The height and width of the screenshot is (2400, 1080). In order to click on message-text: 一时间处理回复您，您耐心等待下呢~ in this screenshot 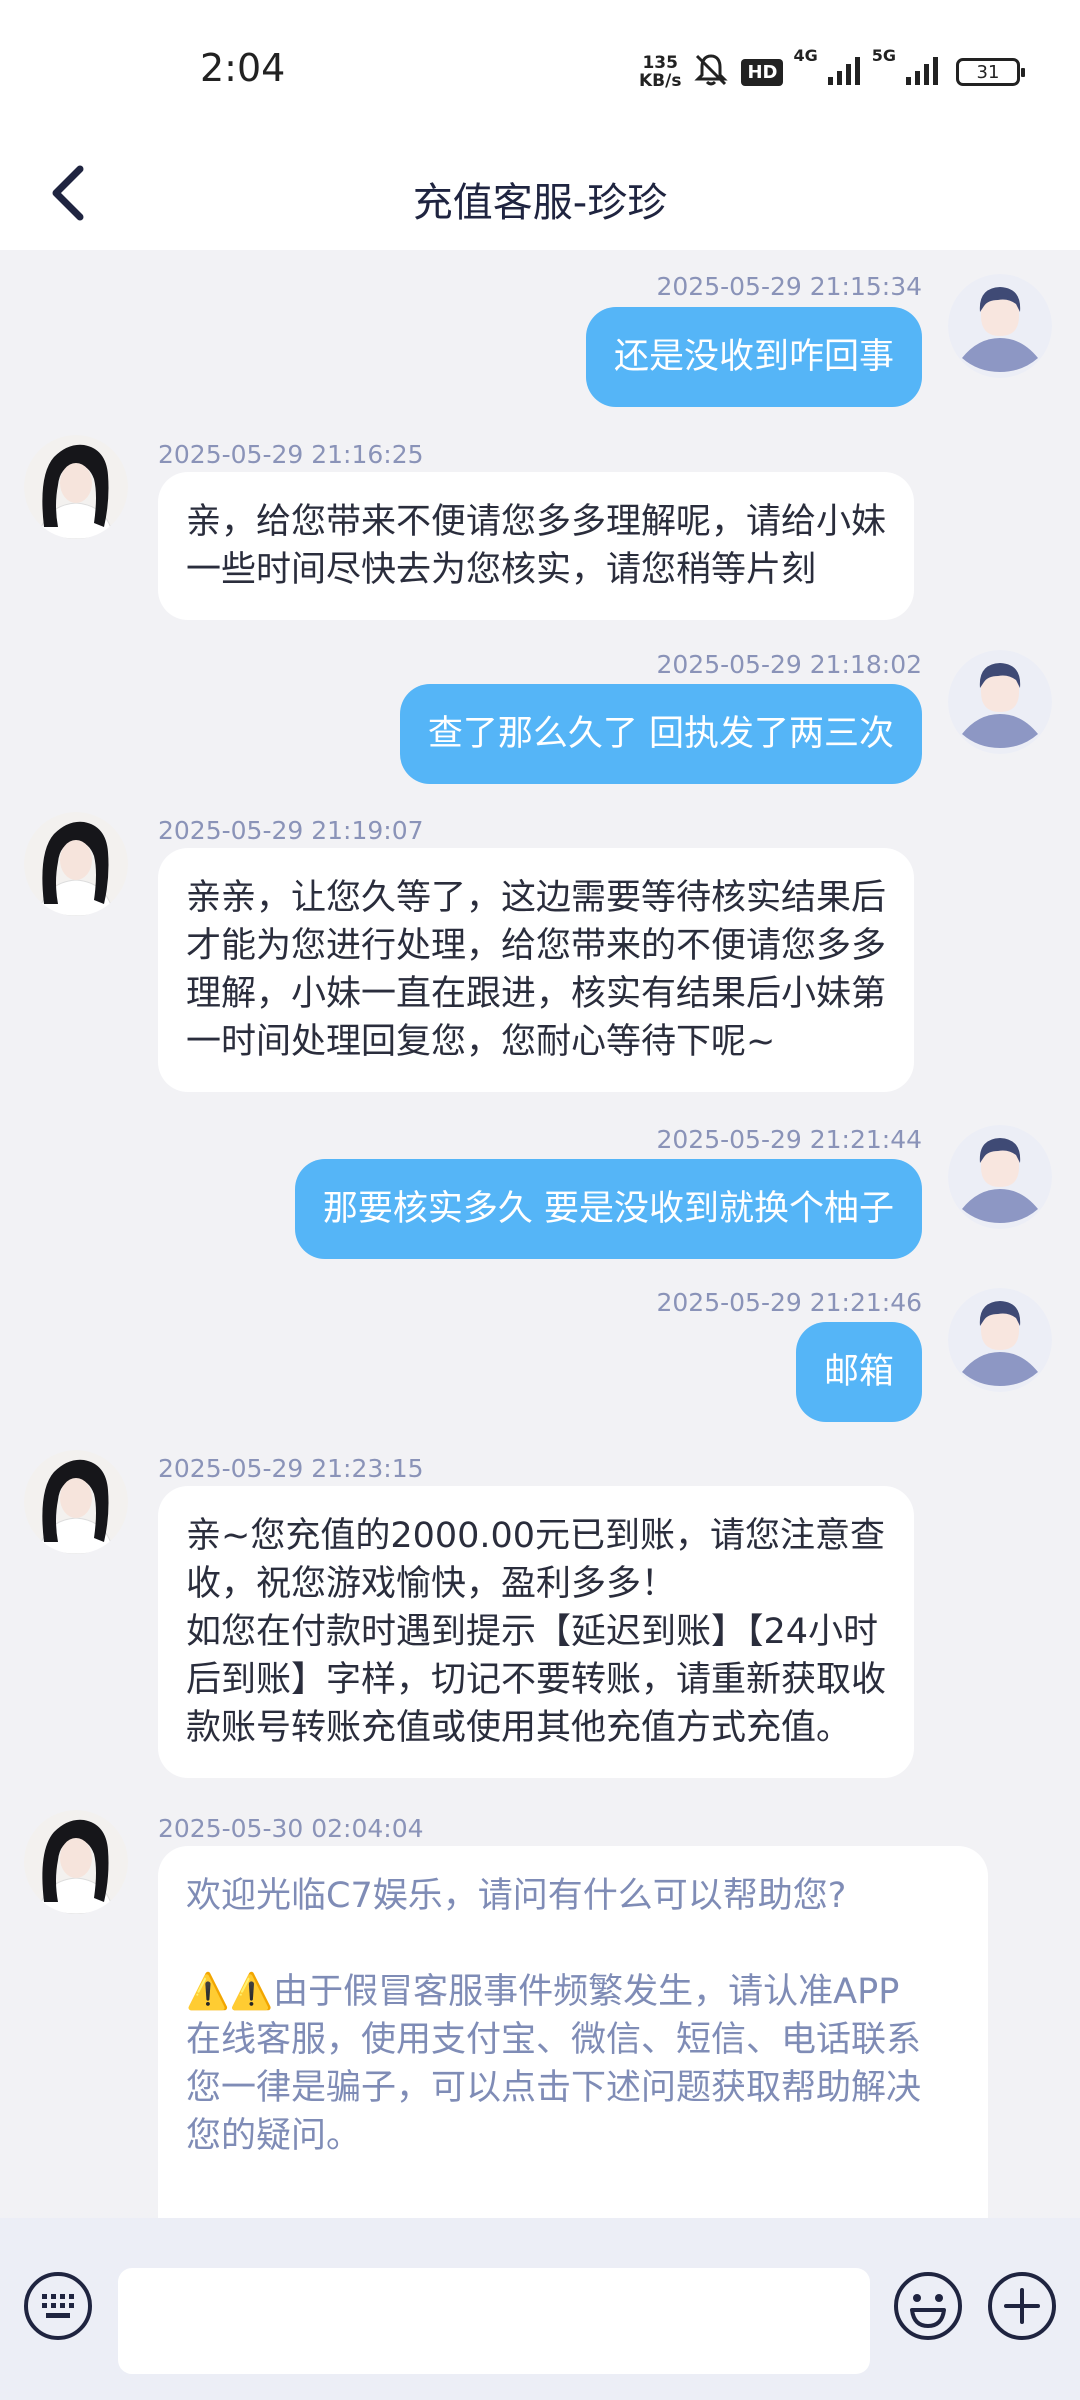, I will do `click(481, 1042)`.